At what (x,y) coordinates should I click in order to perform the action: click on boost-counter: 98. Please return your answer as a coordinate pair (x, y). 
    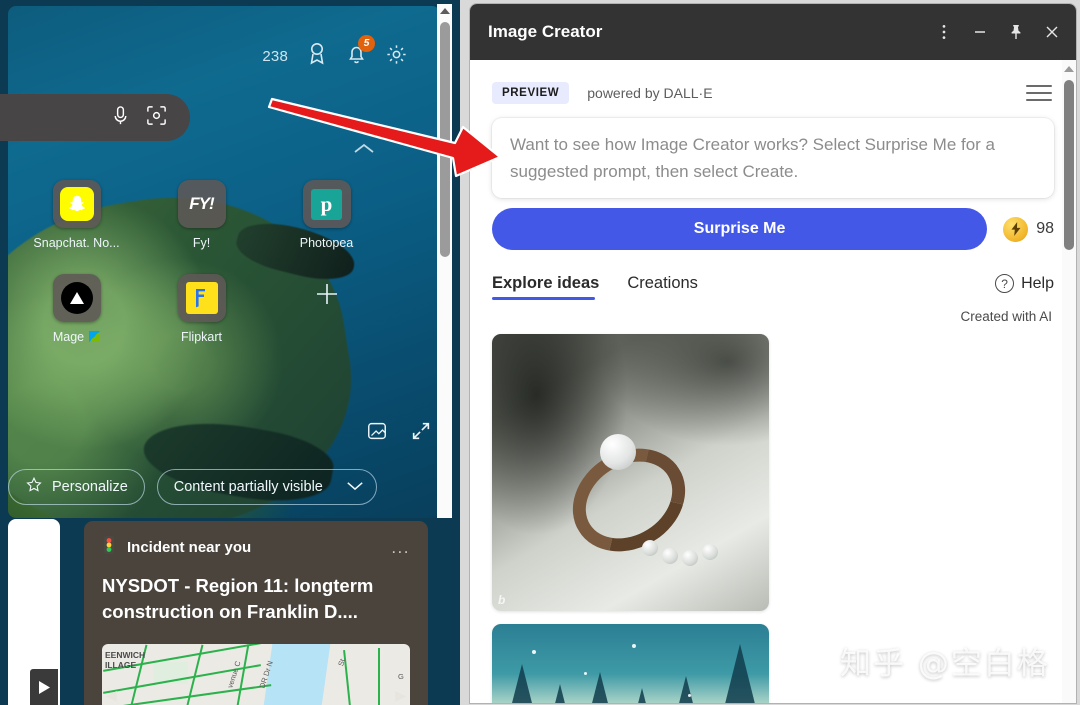
    Looking at the image, I should click on (1028, 229).